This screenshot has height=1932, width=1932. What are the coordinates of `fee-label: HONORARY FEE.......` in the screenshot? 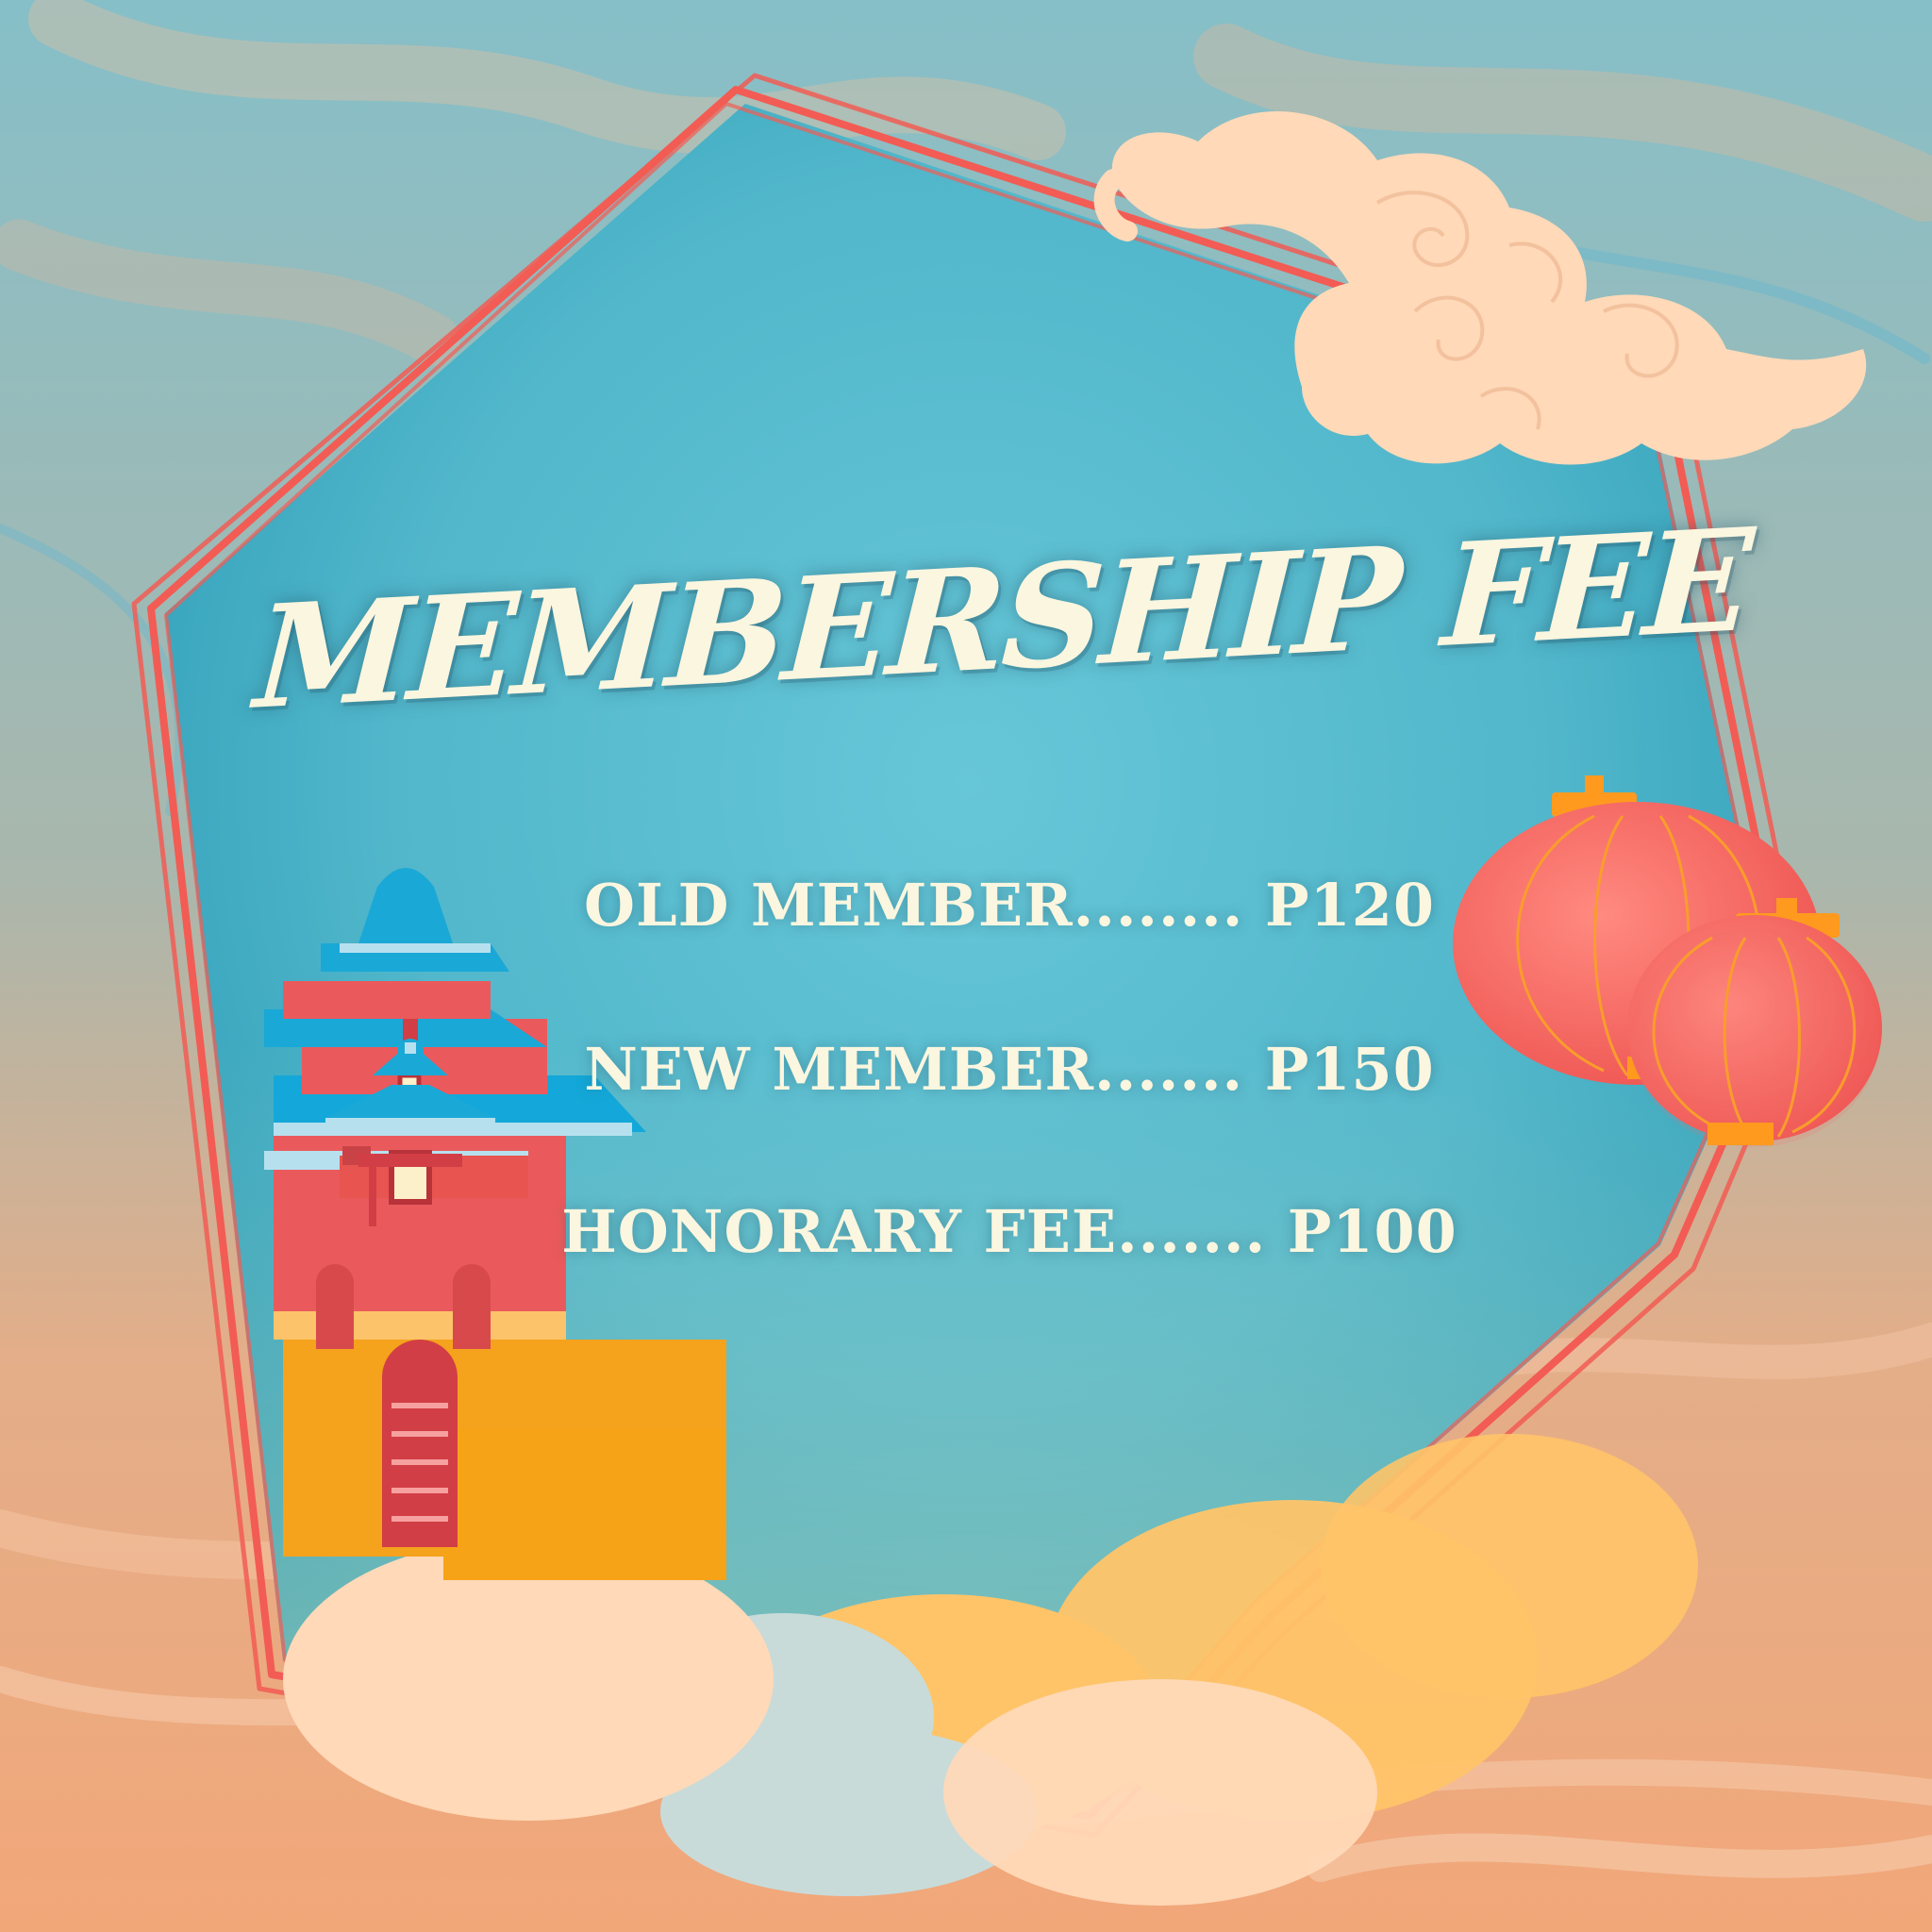 It's located at (925, 1231).